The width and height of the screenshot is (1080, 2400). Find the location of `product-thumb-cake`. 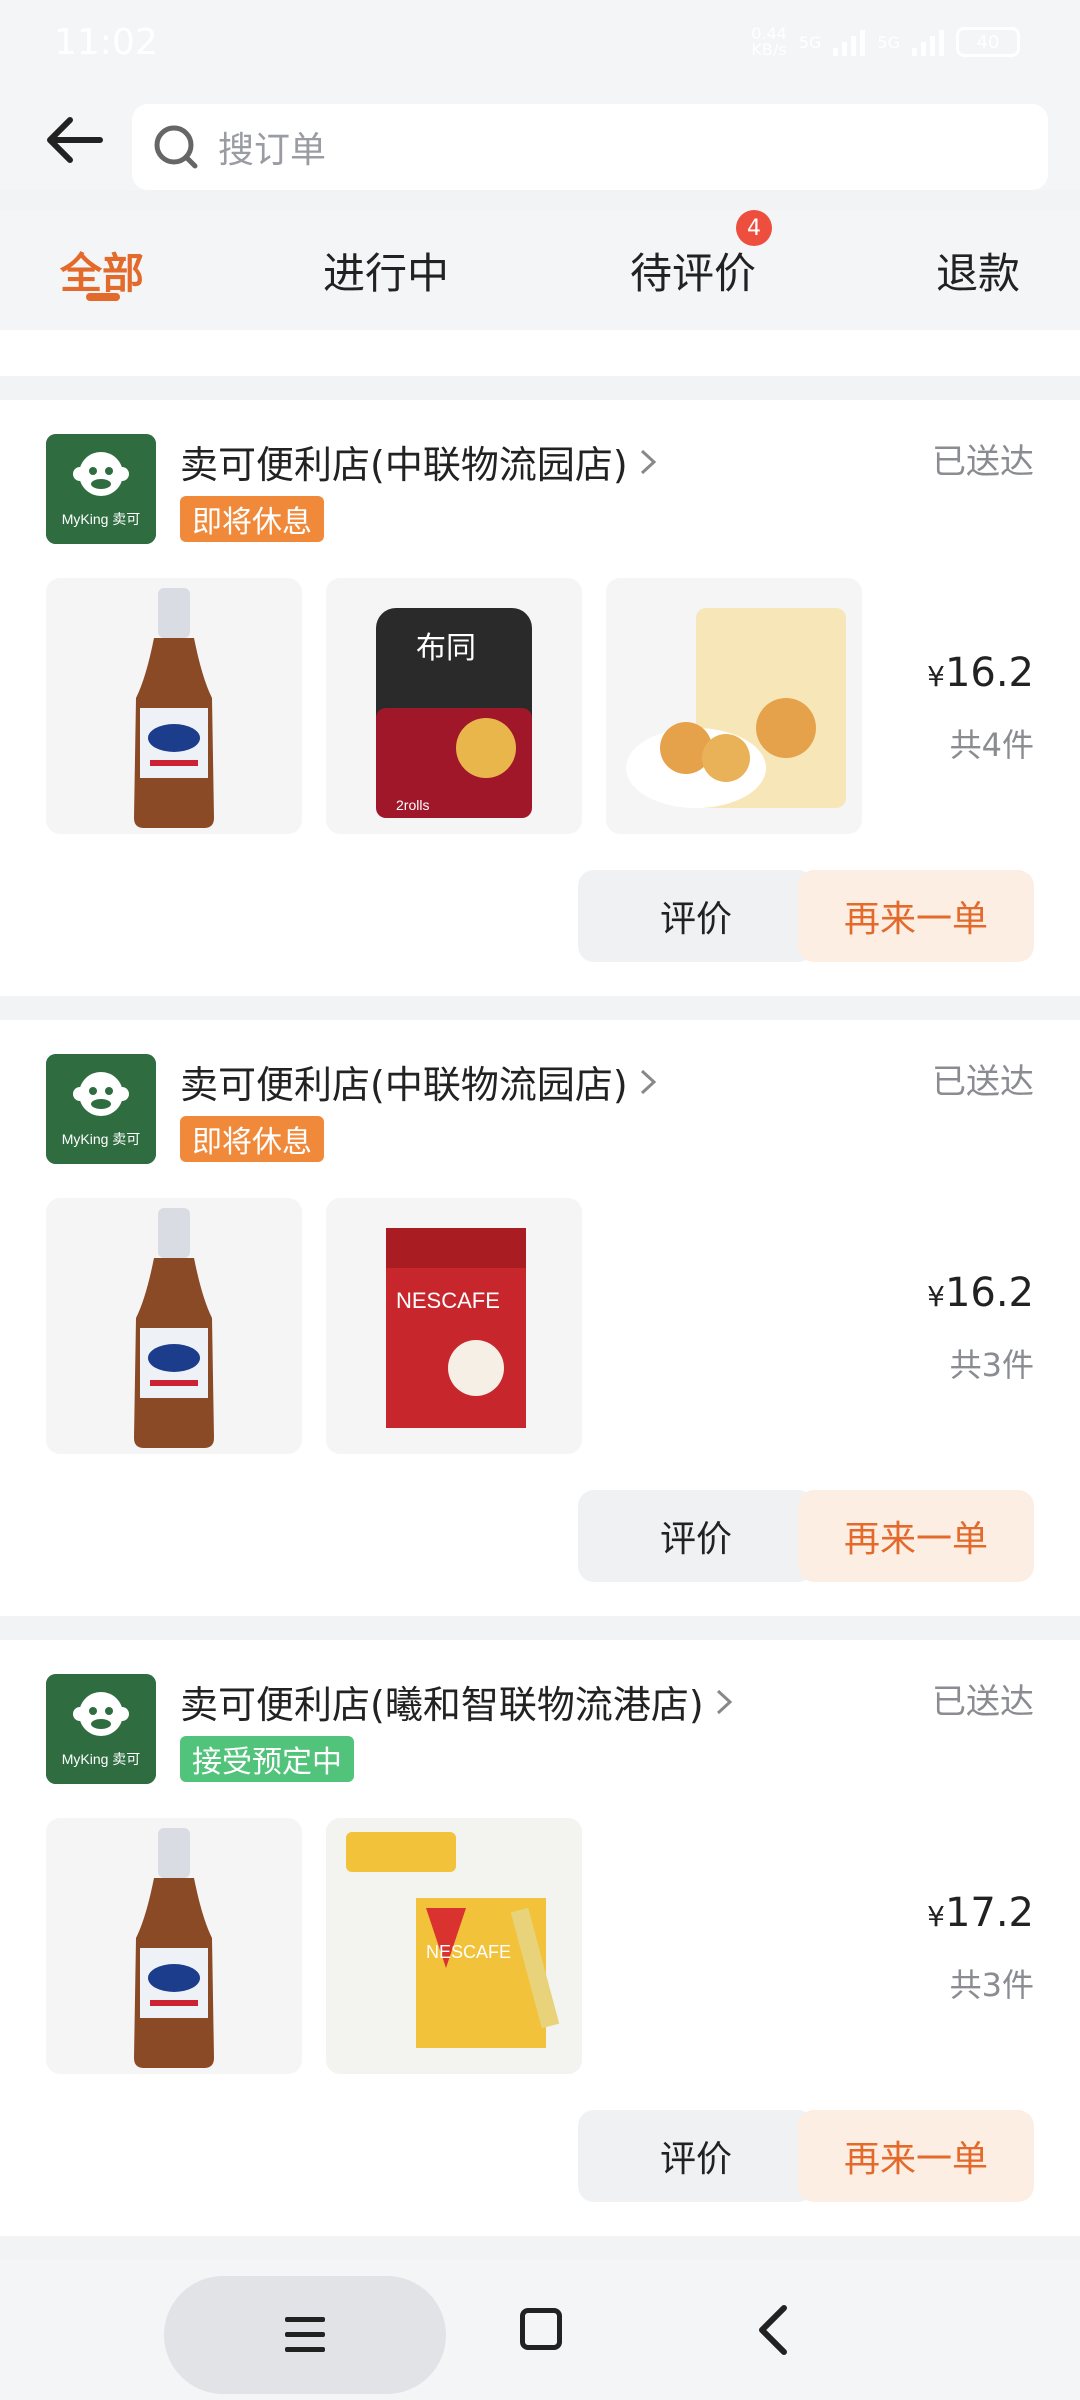

product-thumb-cake is located at coordinates (734, 706).